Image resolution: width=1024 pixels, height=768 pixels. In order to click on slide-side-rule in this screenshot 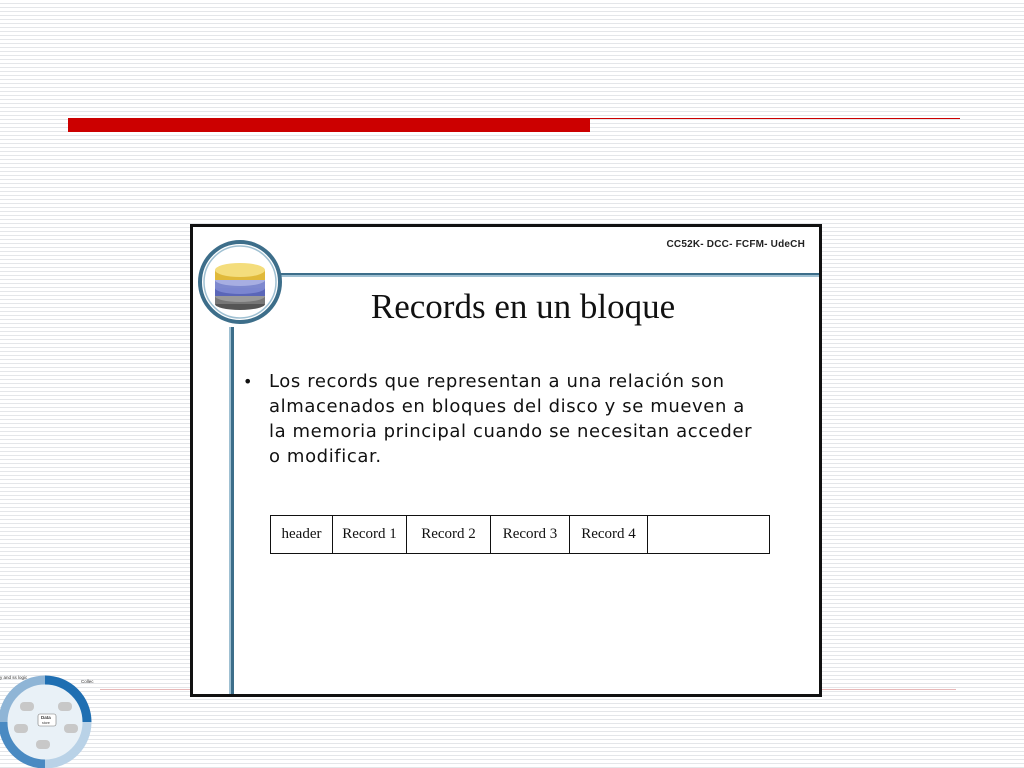, I will do `click(231, 510)`.